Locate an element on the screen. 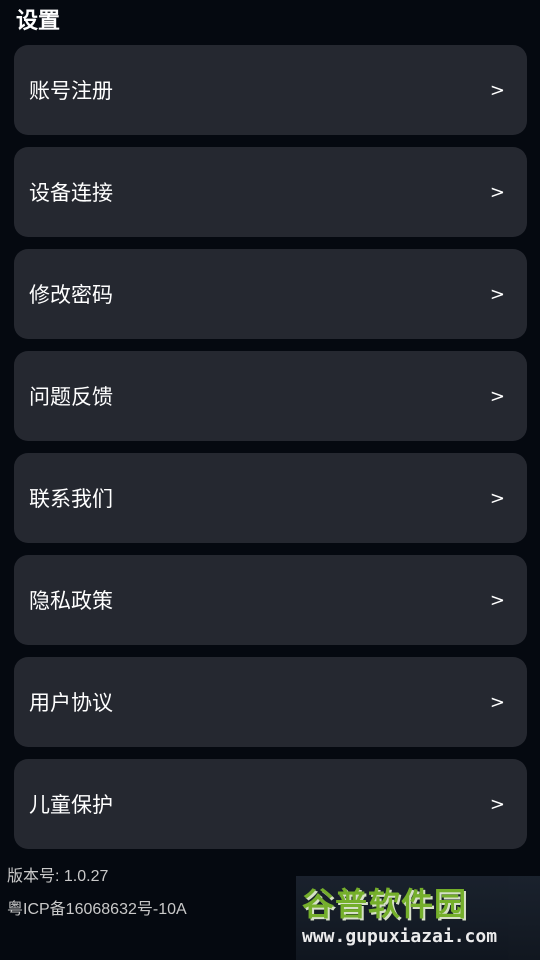  menu-item-label: 设备连接 is located at coordinates (71, 193).